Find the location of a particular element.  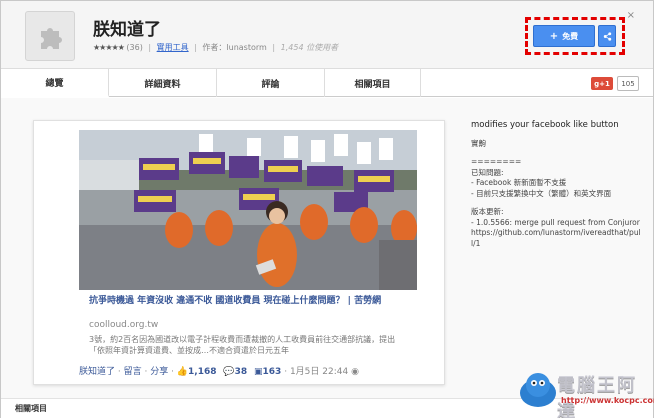

add-free-button: + 免費 is located at coordinates (564, 36).